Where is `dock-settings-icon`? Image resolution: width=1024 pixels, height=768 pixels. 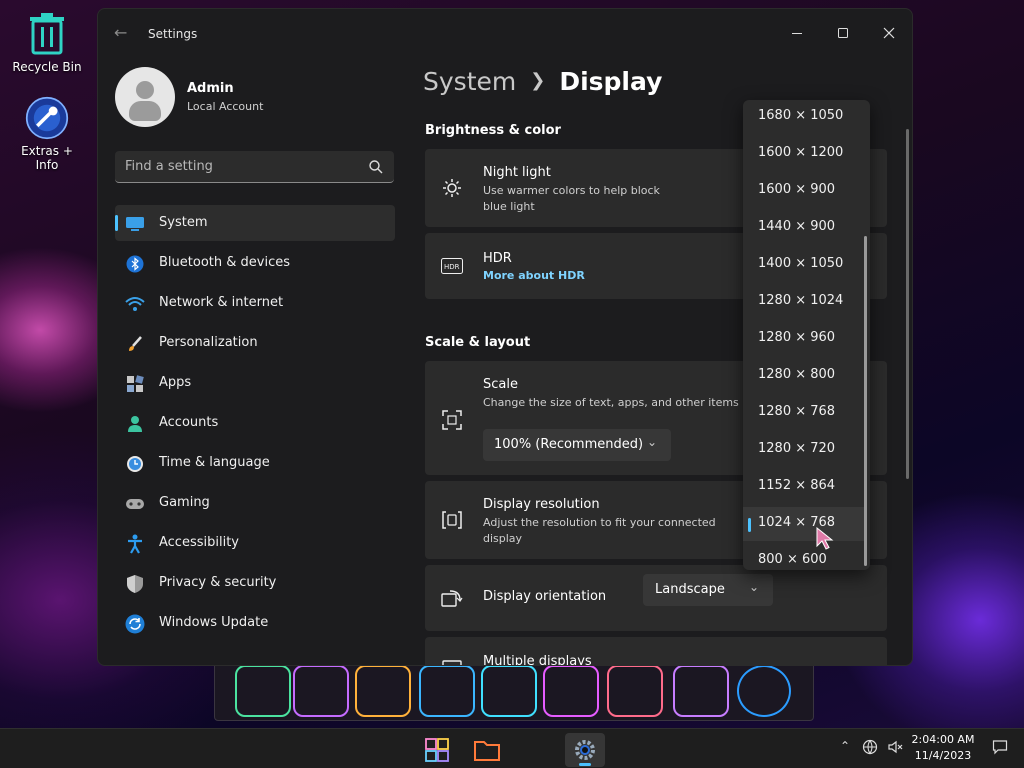
dock-settings-icon is located at coordinates (383, 691).